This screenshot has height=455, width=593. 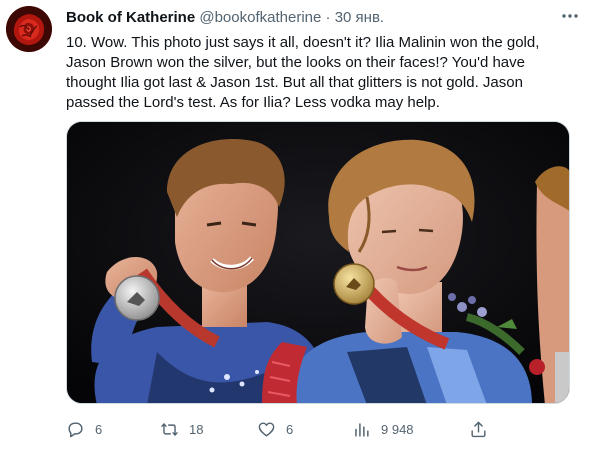 What do you see at coordinates (397, 429) in the screenshot?
I see `views-count: 9 948` at bounding box center [397, 429].